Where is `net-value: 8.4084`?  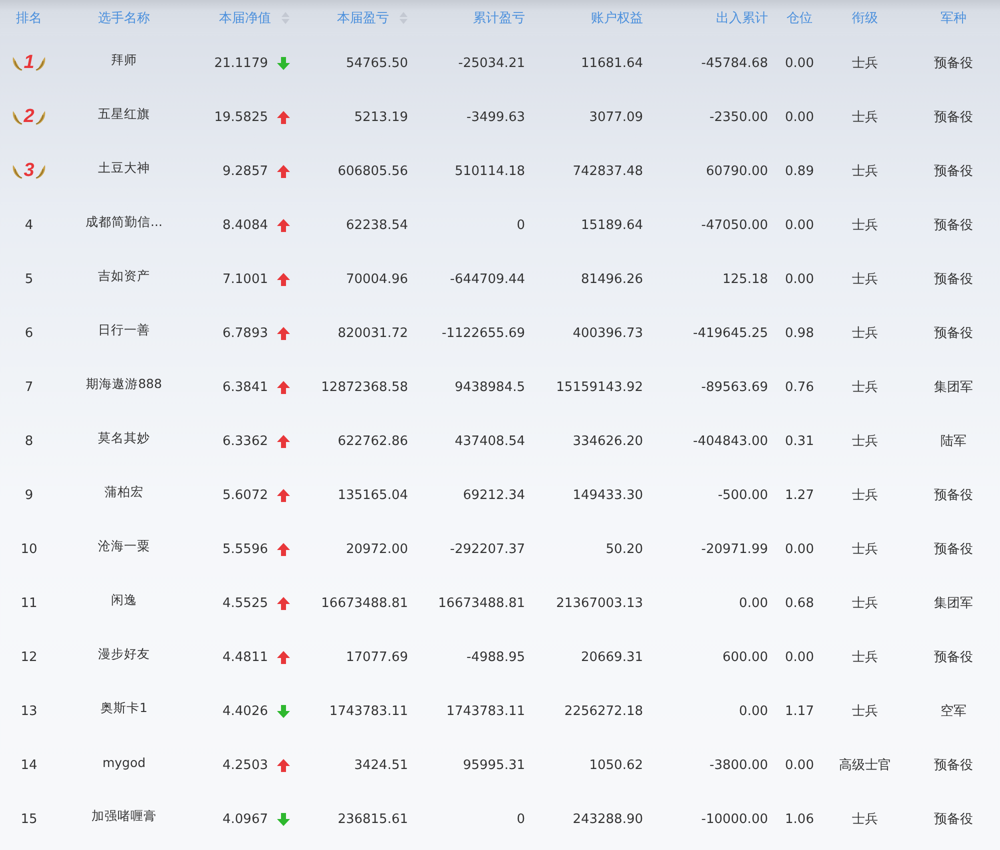
net-value: 8.4084 is located at coordinates (245, 225).